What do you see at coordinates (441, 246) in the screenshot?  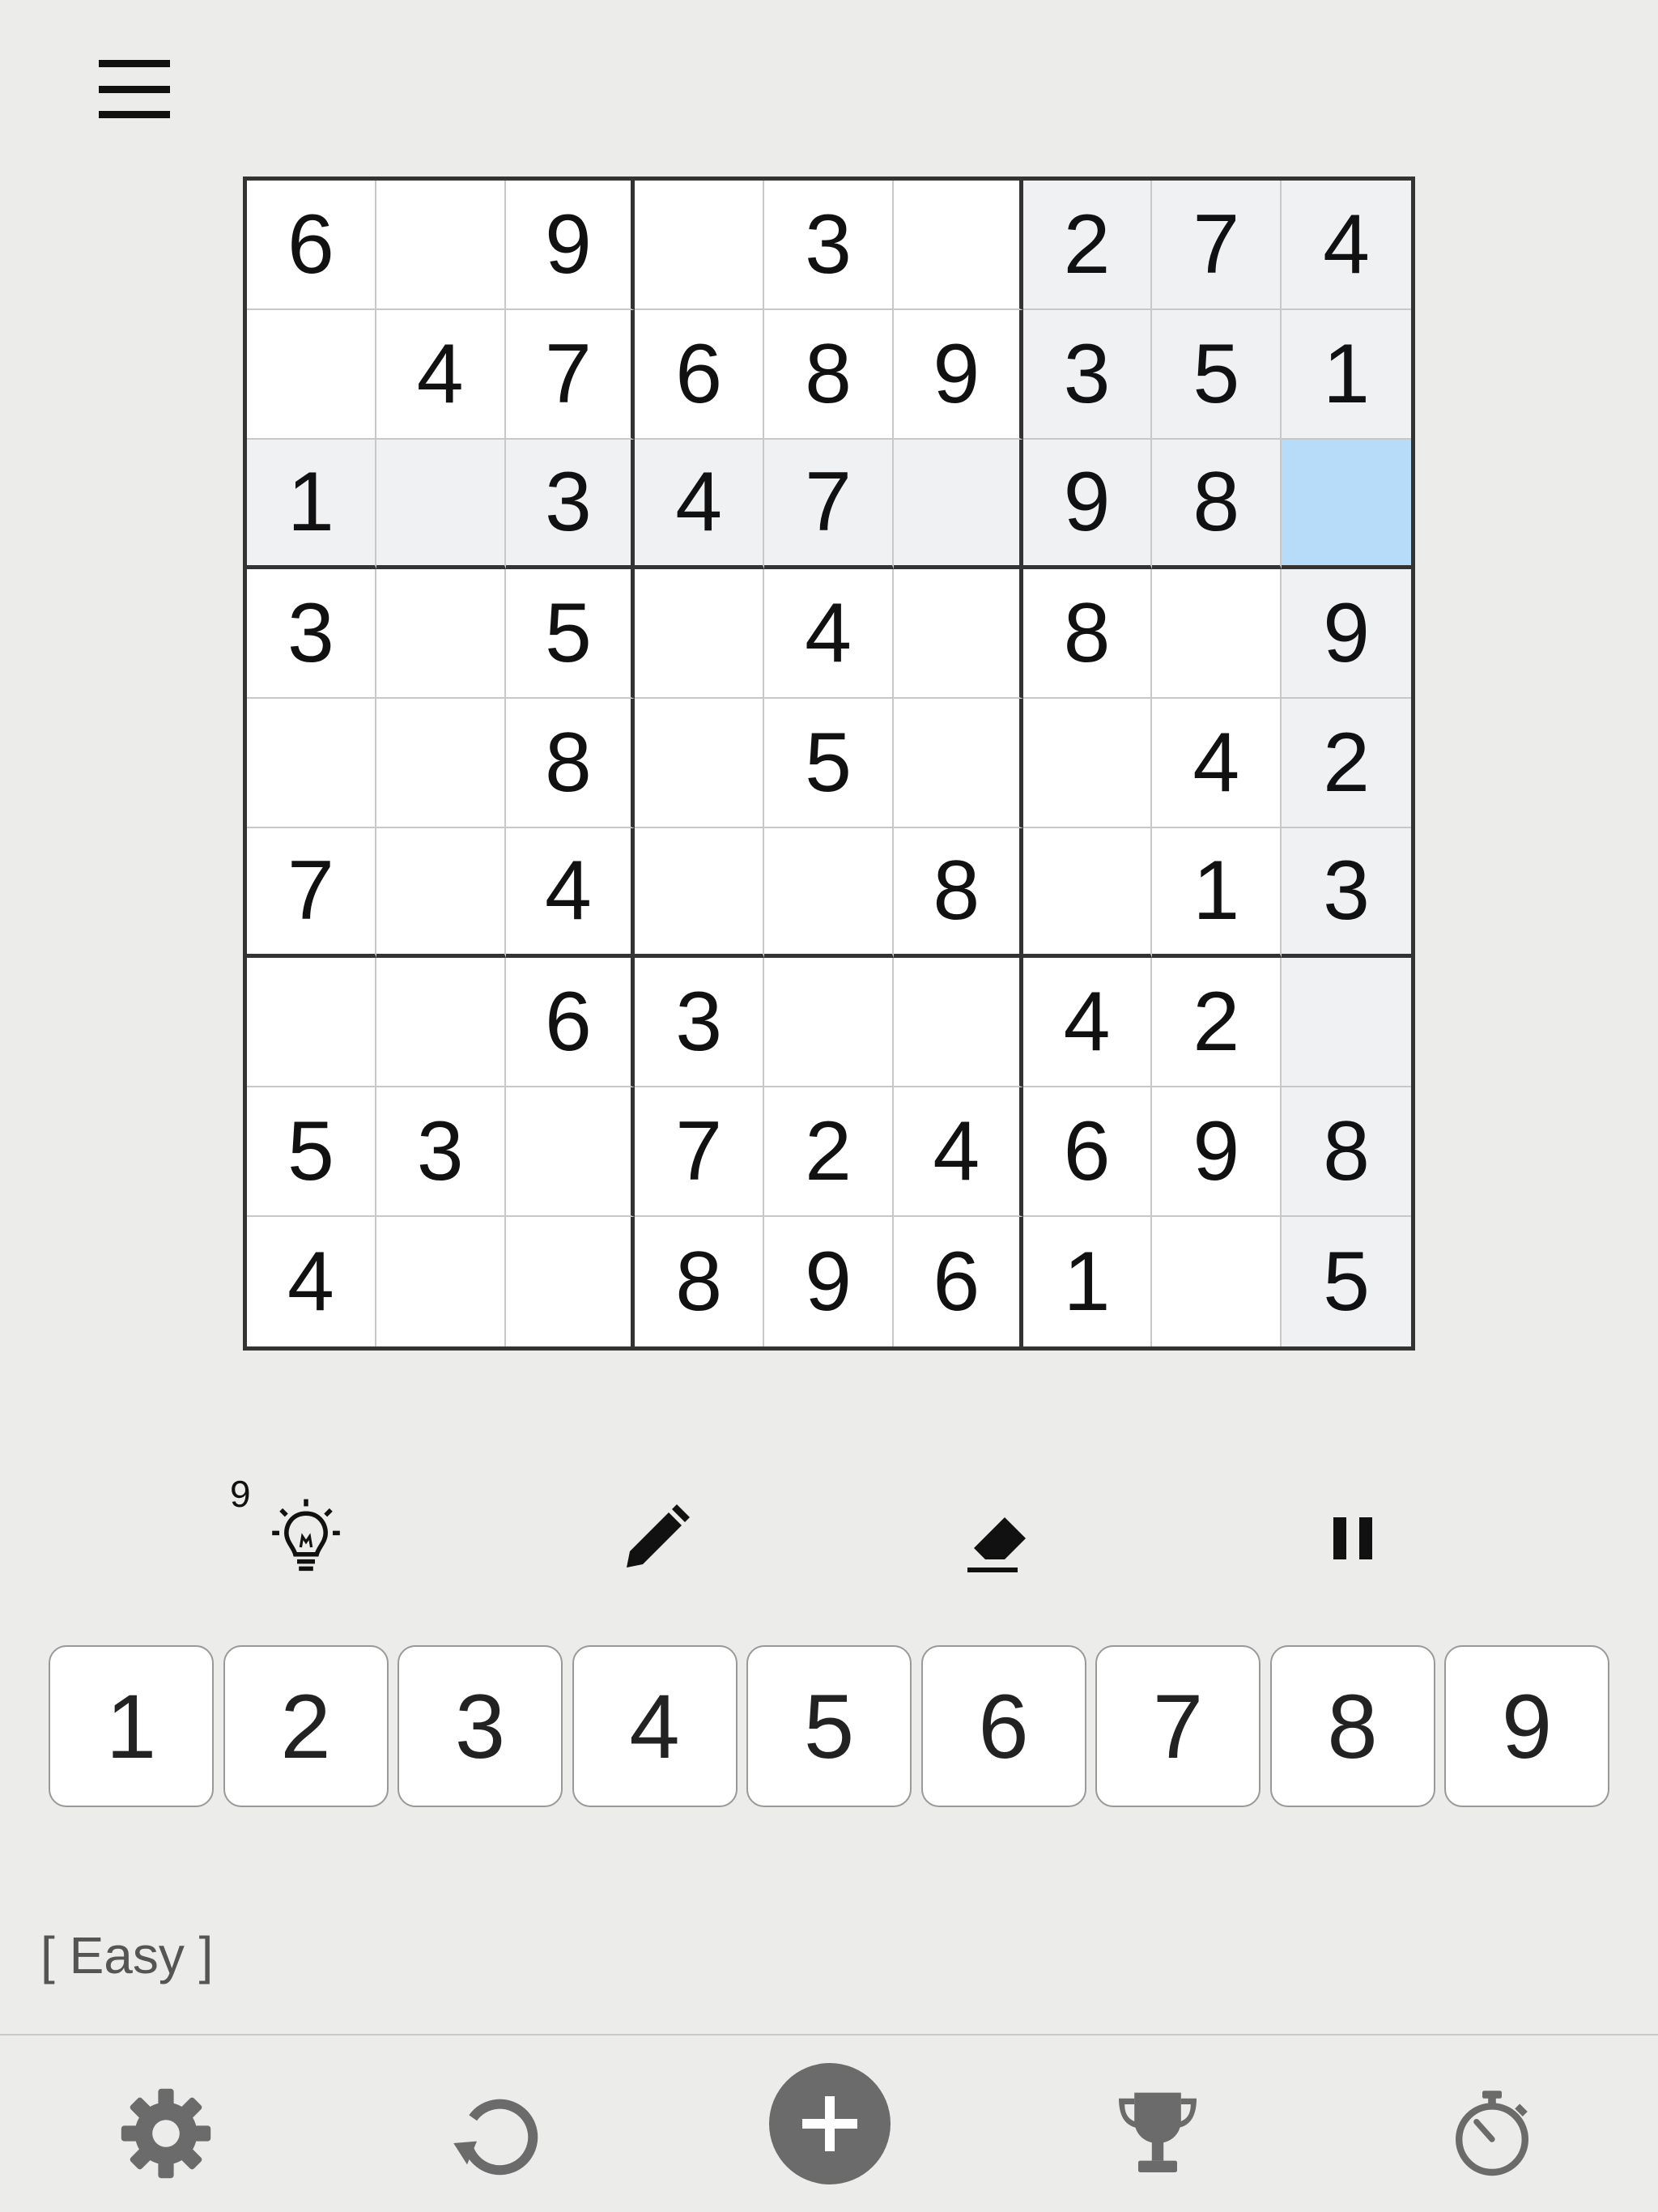 I see `board-cell-r1c2` at bounding box center [441, 246].